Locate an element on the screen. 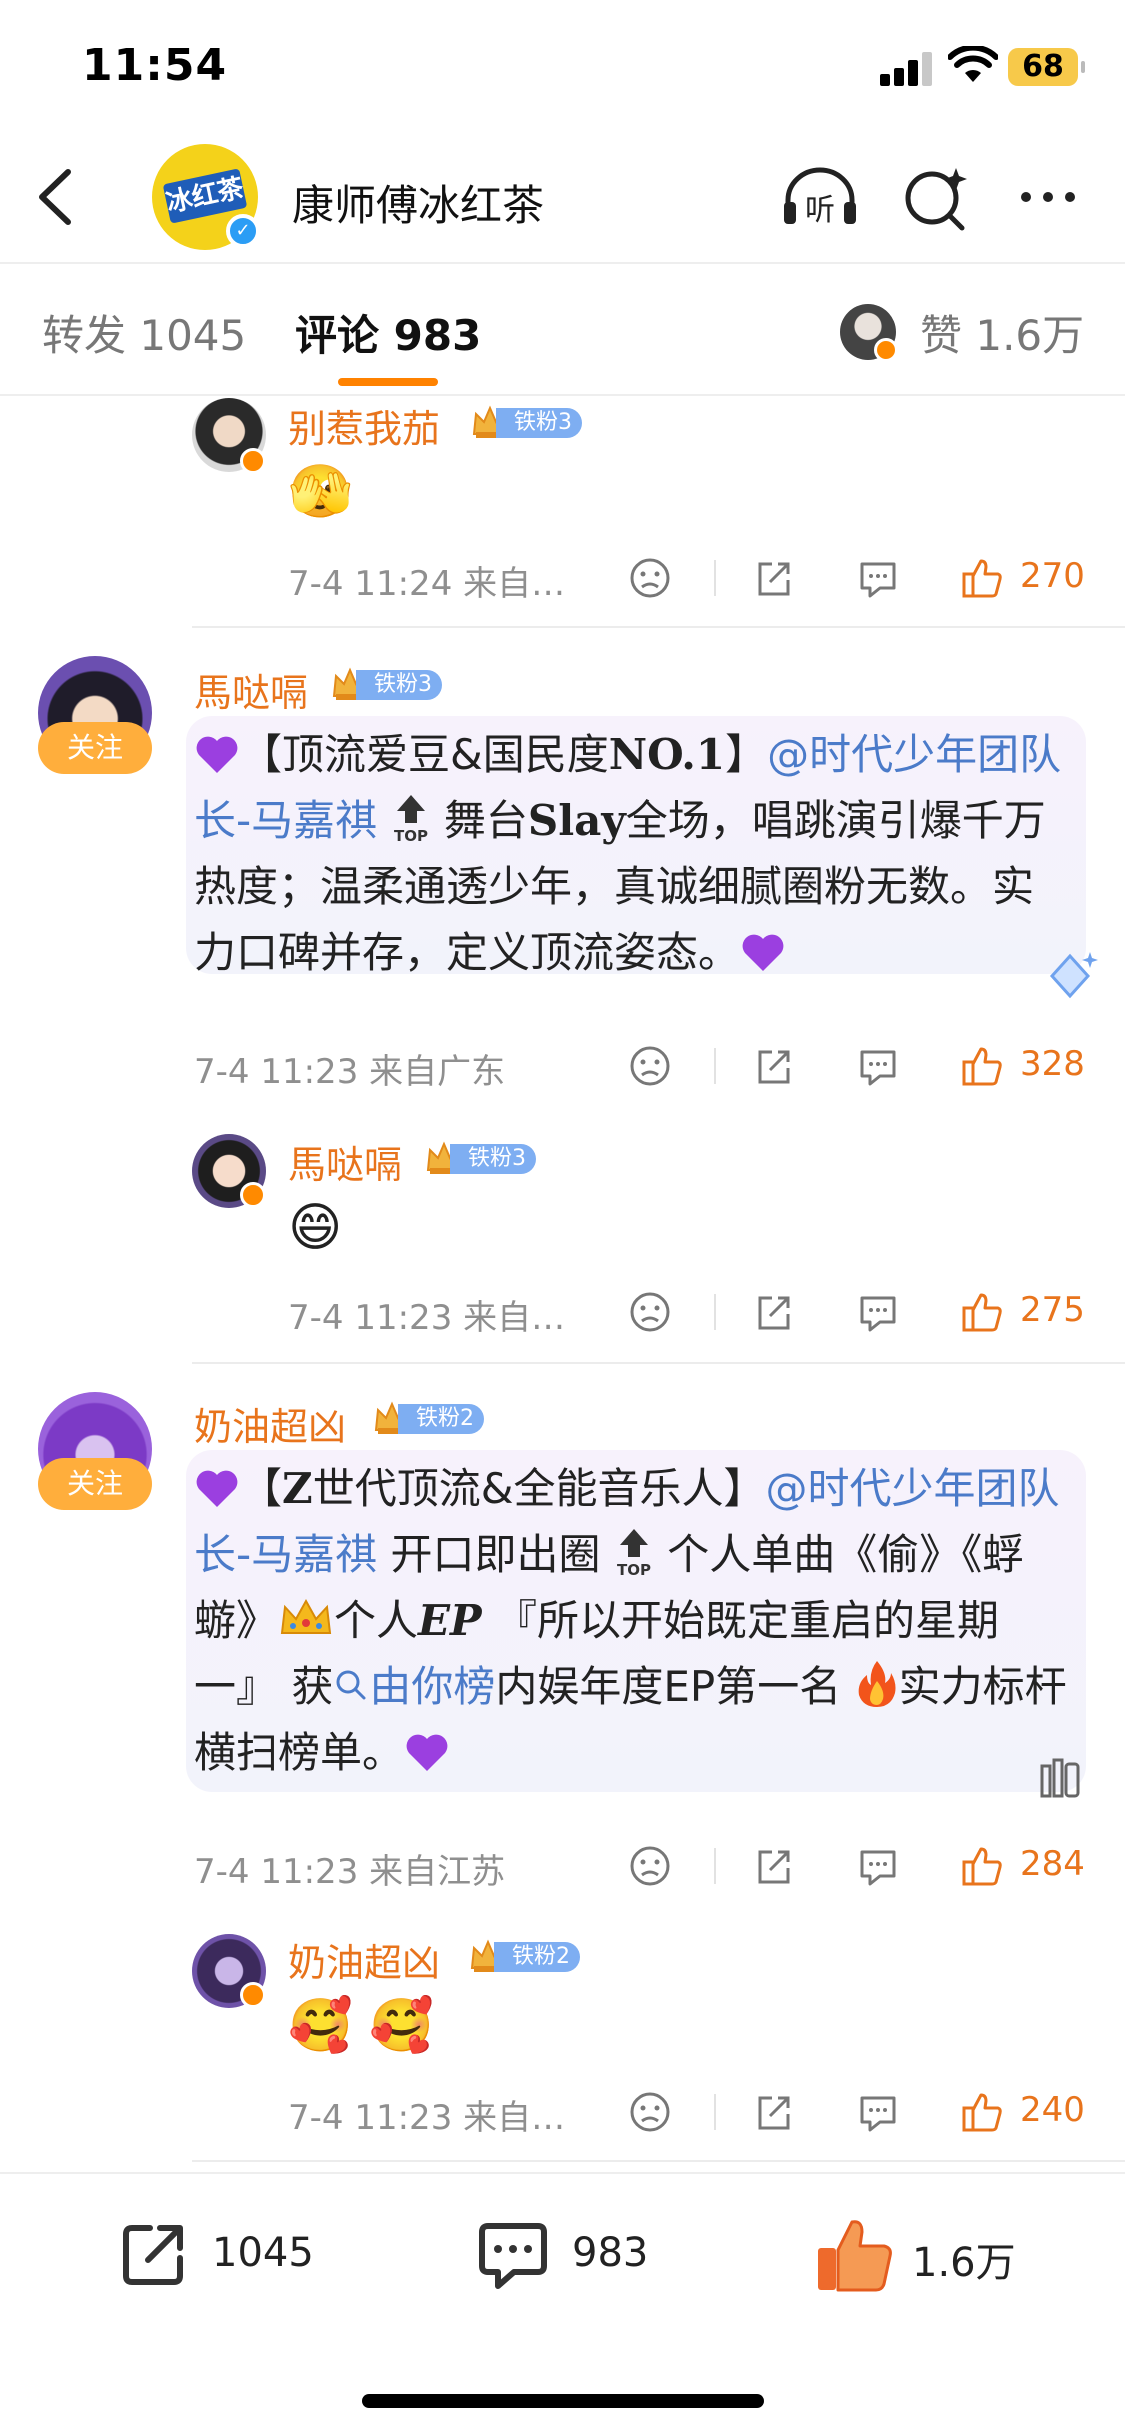 The width and height of the screenshot is (1125, 2436). comment-text-bold: EP is located at coordinates (450, 1620).